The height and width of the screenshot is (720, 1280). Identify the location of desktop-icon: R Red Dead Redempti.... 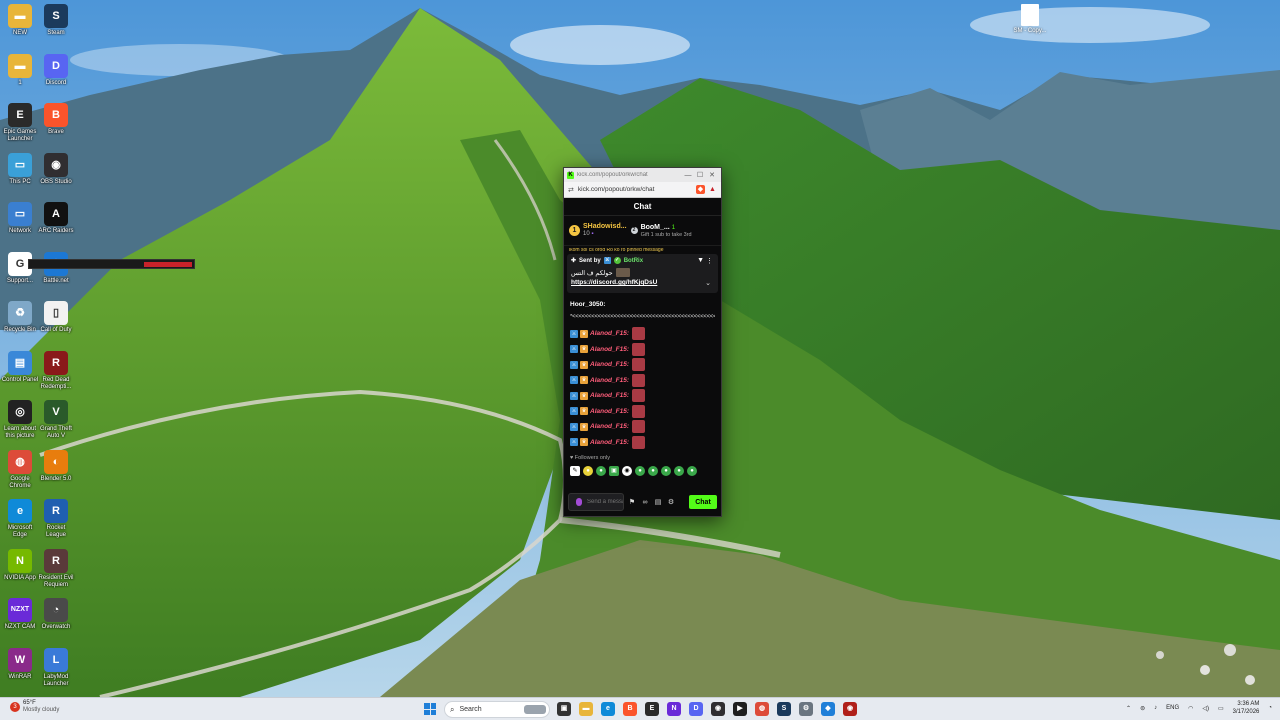
(56, 370).